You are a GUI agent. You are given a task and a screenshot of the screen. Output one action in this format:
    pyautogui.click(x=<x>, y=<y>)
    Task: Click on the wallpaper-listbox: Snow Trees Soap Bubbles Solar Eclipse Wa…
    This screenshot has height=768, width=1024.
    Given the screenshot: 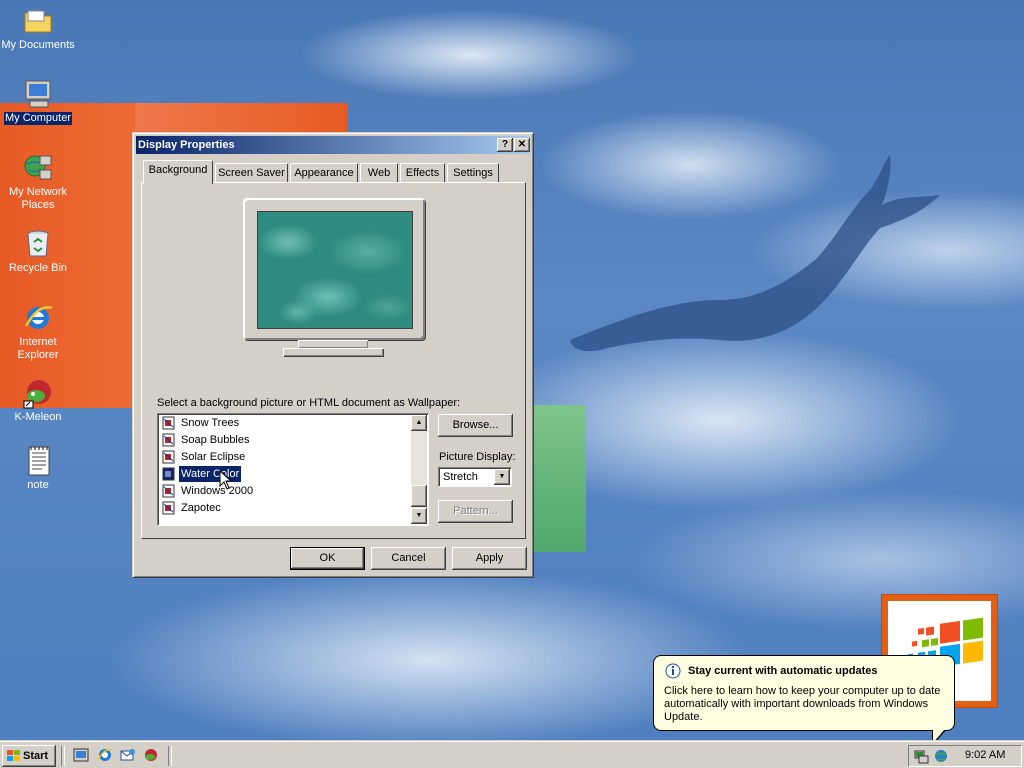 What is the action you would take?
    pyautogui.click(x=293, y=469)
    